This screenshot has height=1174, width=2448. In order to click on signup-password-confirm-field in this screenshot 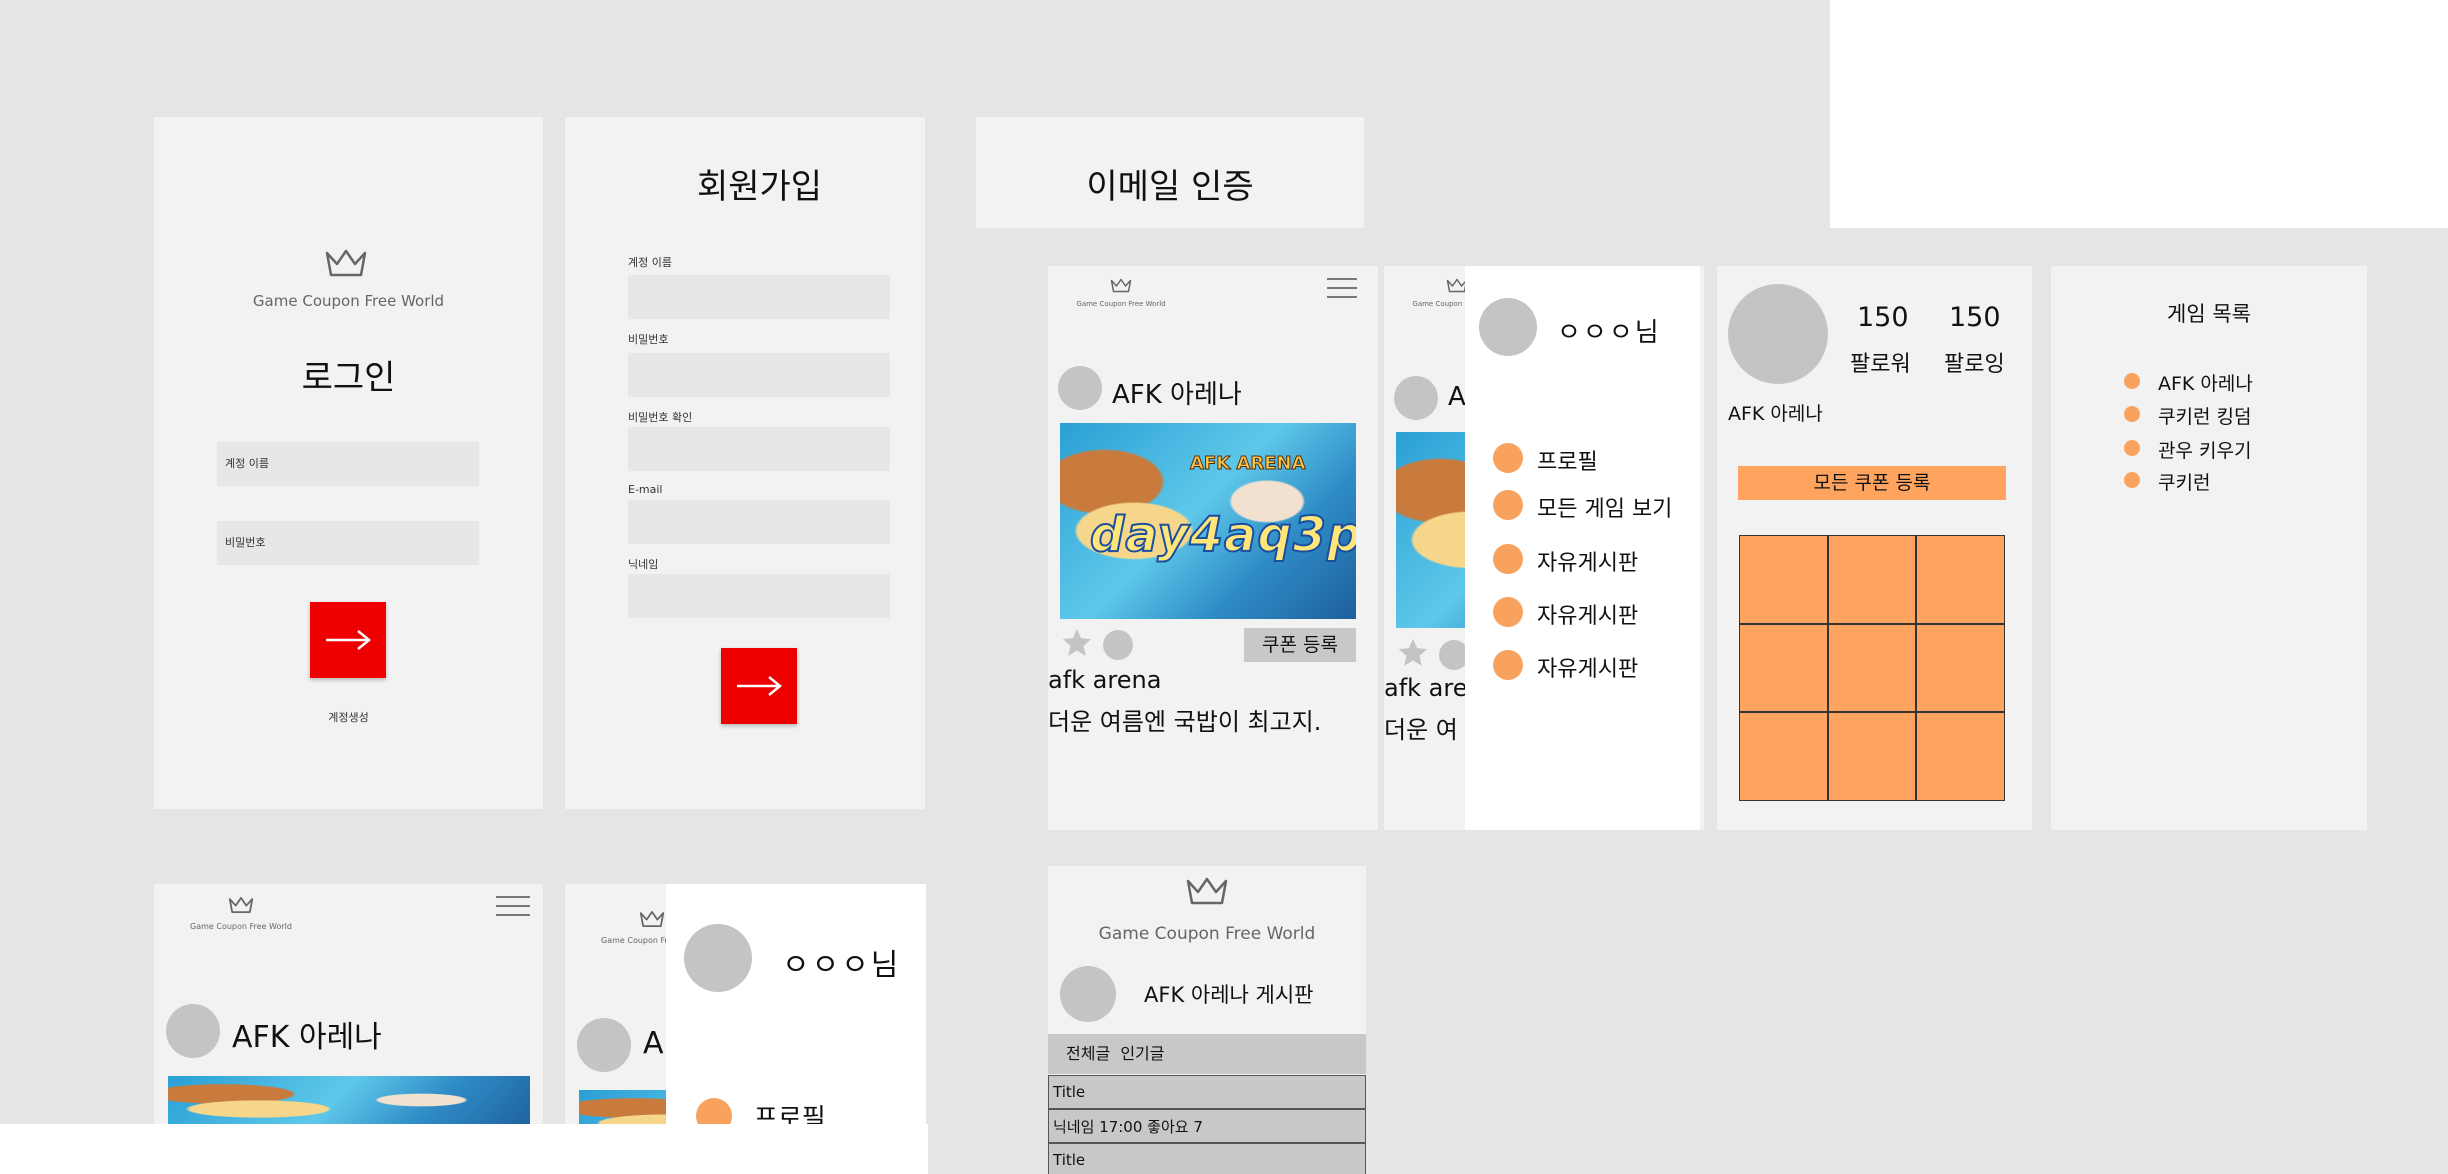, I will do `click(759, 449)`.